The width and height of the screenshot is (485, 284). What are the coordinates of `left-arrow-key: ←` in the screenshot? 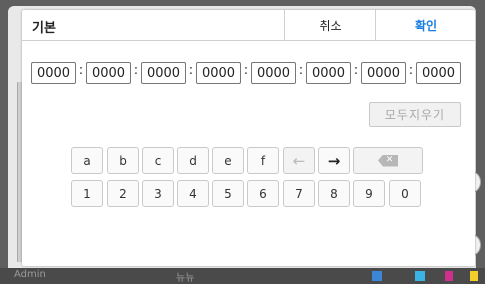 It's located at (299, 160).